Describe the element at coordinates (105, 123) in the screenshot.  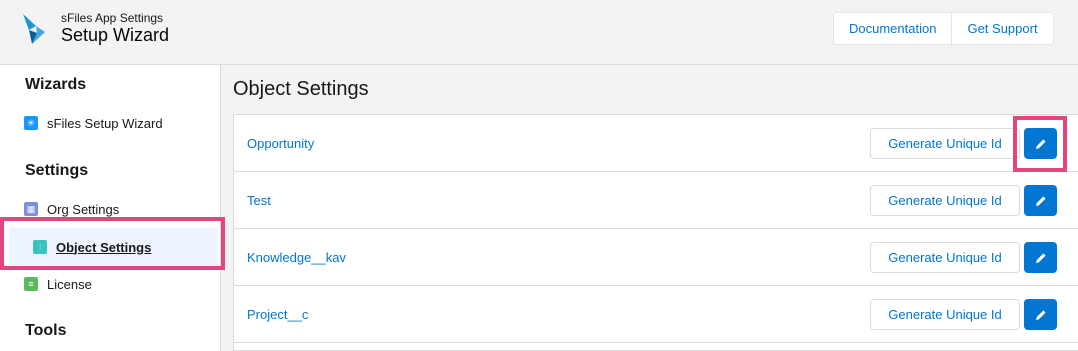
I see `sidebar-item-label: sFiles Setup Wizard` at that location.